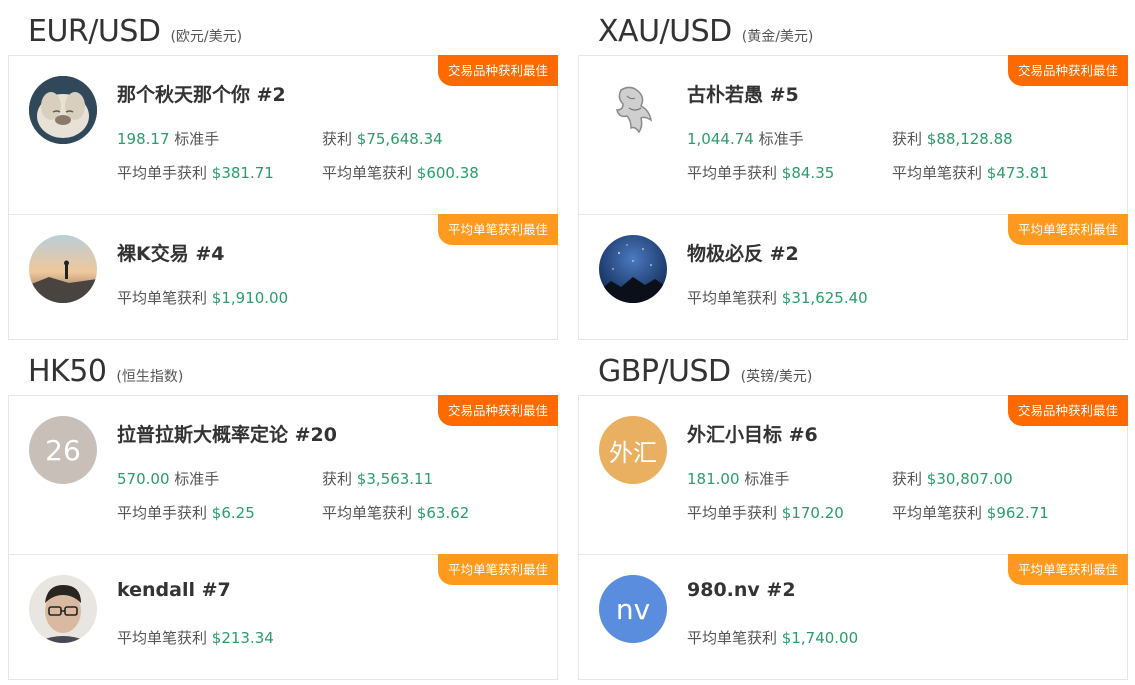  What do you see at coordinates (94, 31) in the screenshot?
I see `instrument-name: EUR/USD` at bounding box center [94, 31].